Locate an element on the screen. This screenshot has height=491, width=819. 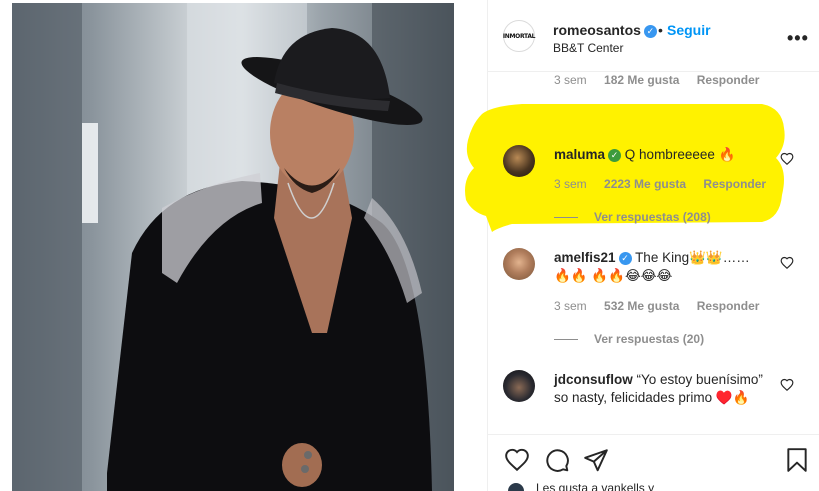
view-replies-button: Ver respuestas (208) is located at coordinates (632, 217).